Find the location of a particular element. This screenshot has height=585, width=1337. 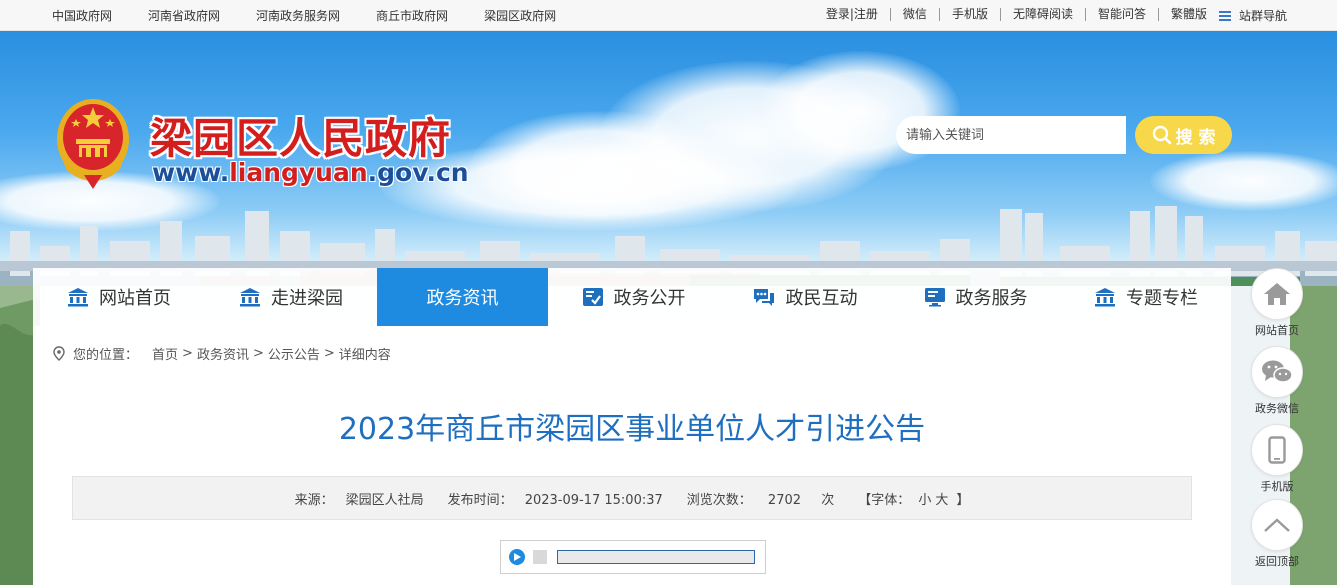

breadcrumb-gov-news: 政务资讯 is located at coordinates (223, 353).